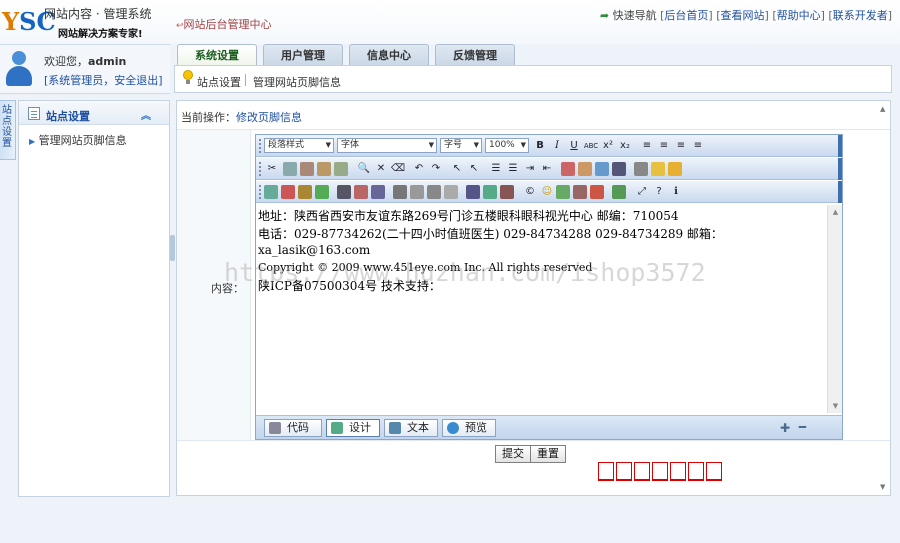  Describe the element at coordinates (513, 169) in the screenshot. I see `unordered-list-icon: ☰` at that location.